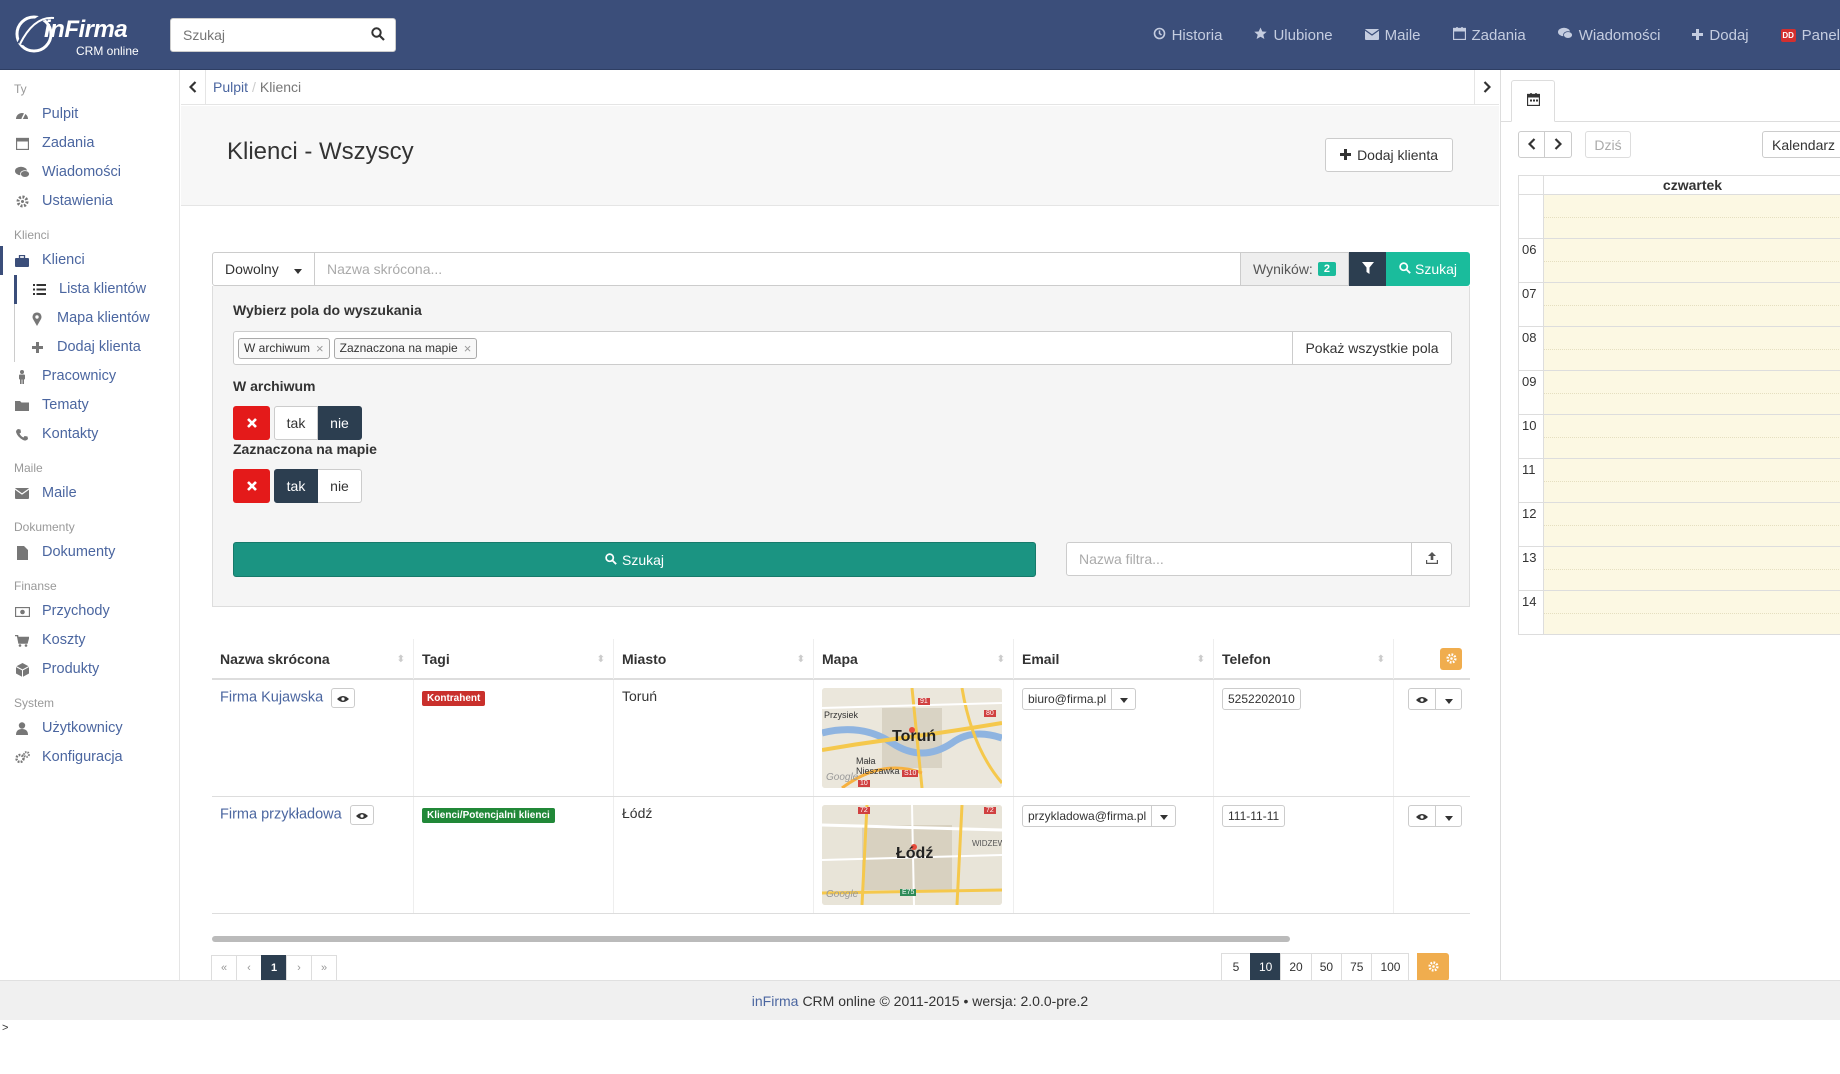 The height and width of the screenshot is (1074, 1840). I want to click on clear-map-button, so click(251, 486).